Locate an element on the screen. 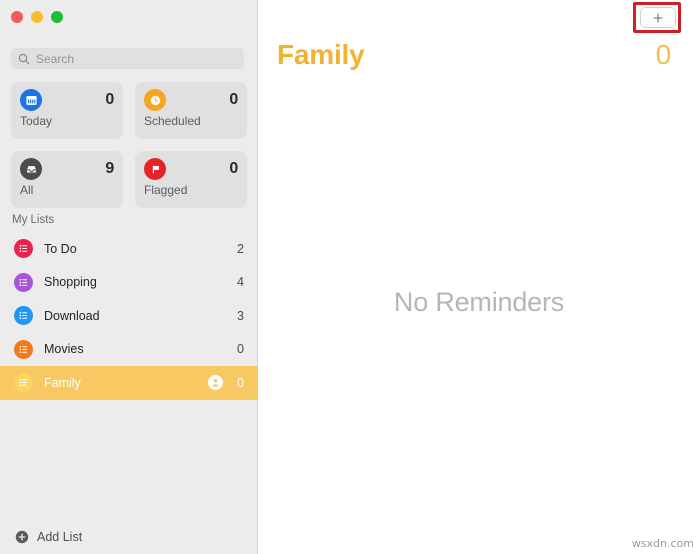 The height and width of the screenshot is (554, 700). smart-list-today: 0 Today is located at coordinates (67, 110).